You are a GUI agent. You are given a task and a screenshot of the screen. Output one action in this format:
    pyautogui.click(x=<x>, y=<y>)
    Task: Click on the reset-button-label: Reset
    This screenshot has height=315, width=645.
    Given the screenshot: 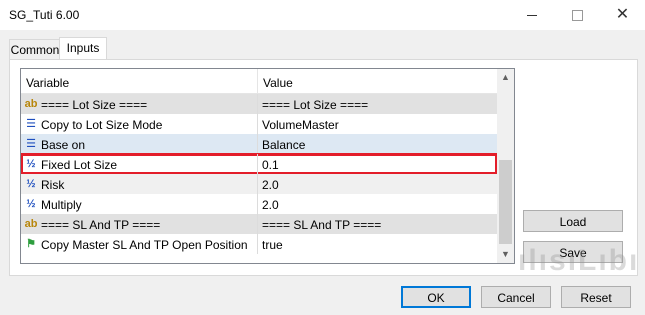 What is the action you would take?
    pyautogui.click(x=596, y=298)
    